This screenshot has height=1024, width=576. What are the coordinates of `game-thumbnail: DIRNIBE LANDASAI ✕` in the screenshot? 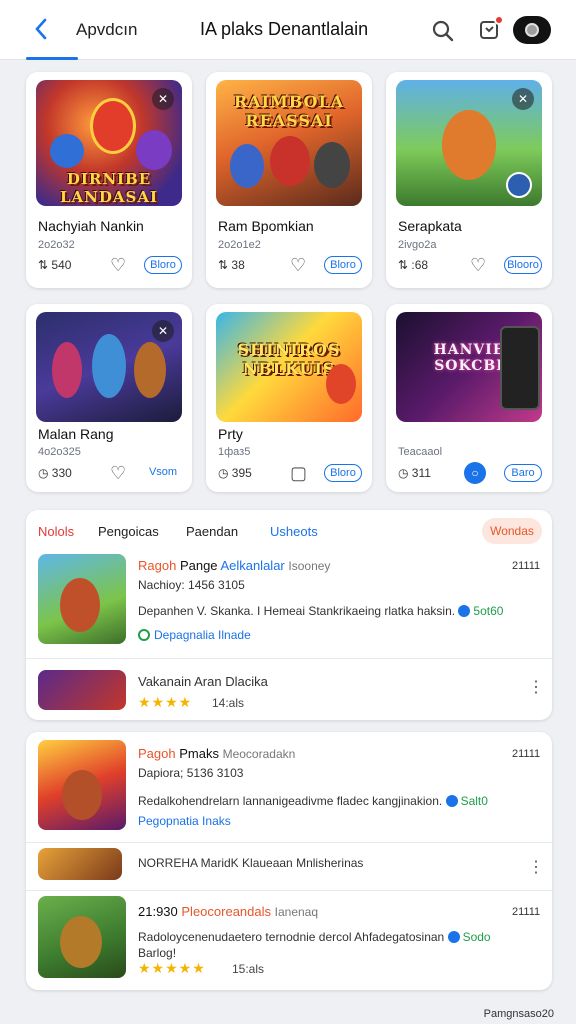 It's located at (109, 143).